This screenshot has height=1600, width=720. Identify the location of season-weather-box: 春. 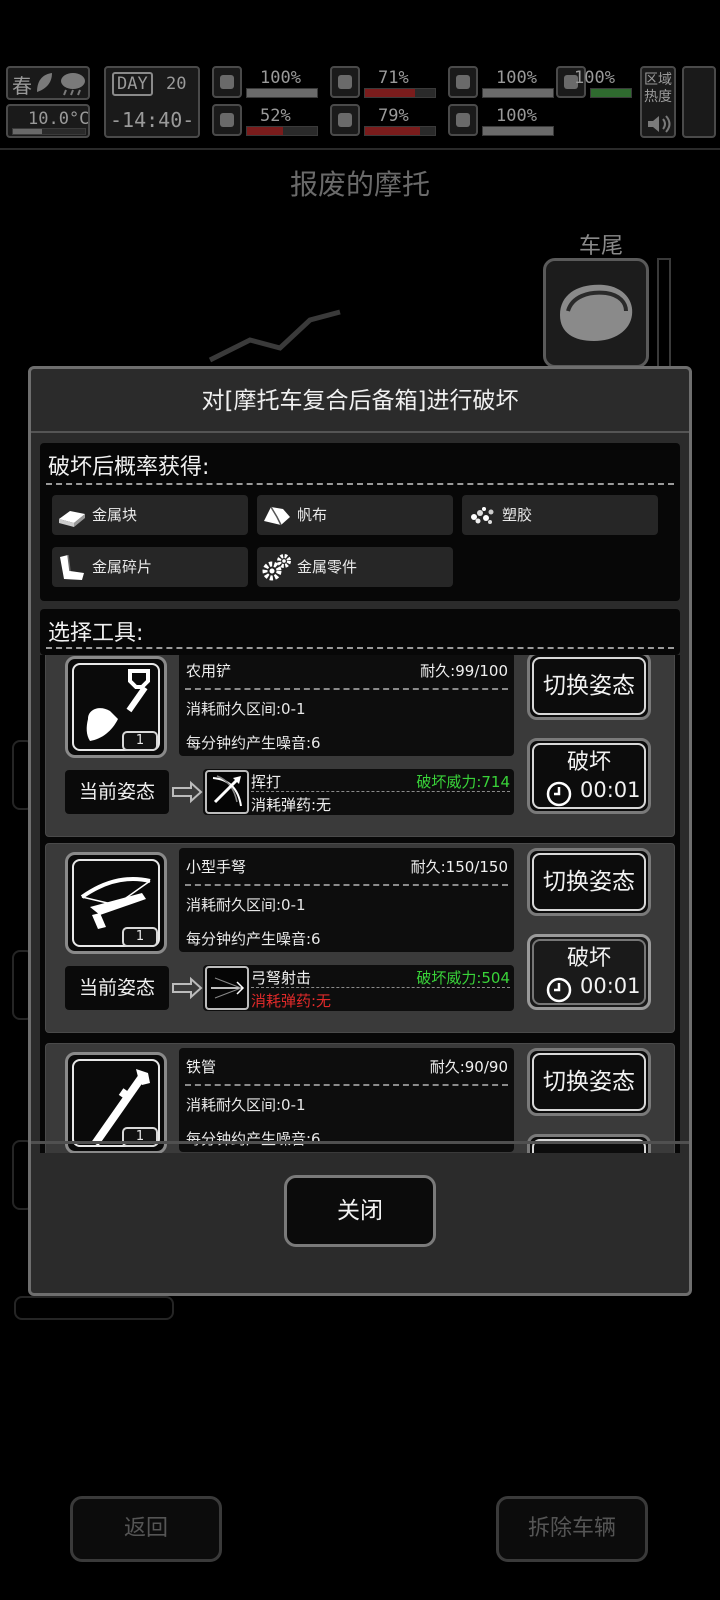
(48, 83).